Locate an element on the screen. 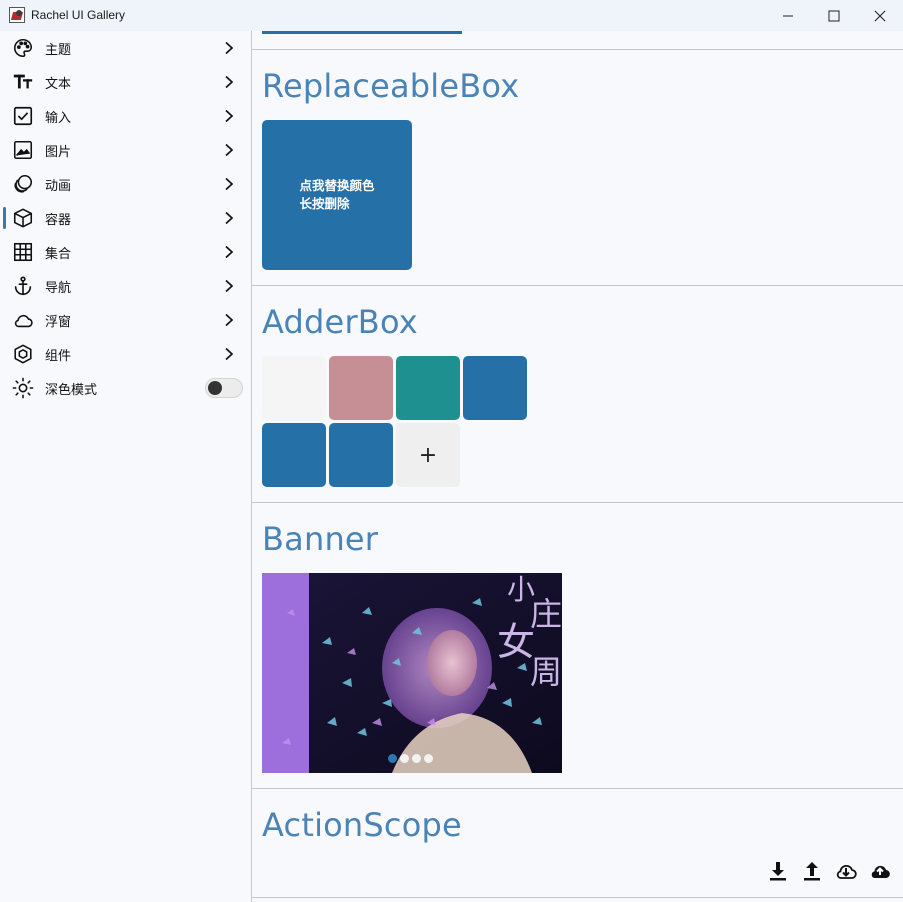 The width and height of the screenshot is (903, 902). banner-overlay-char: 庄 is located at coordinates (546, 614).